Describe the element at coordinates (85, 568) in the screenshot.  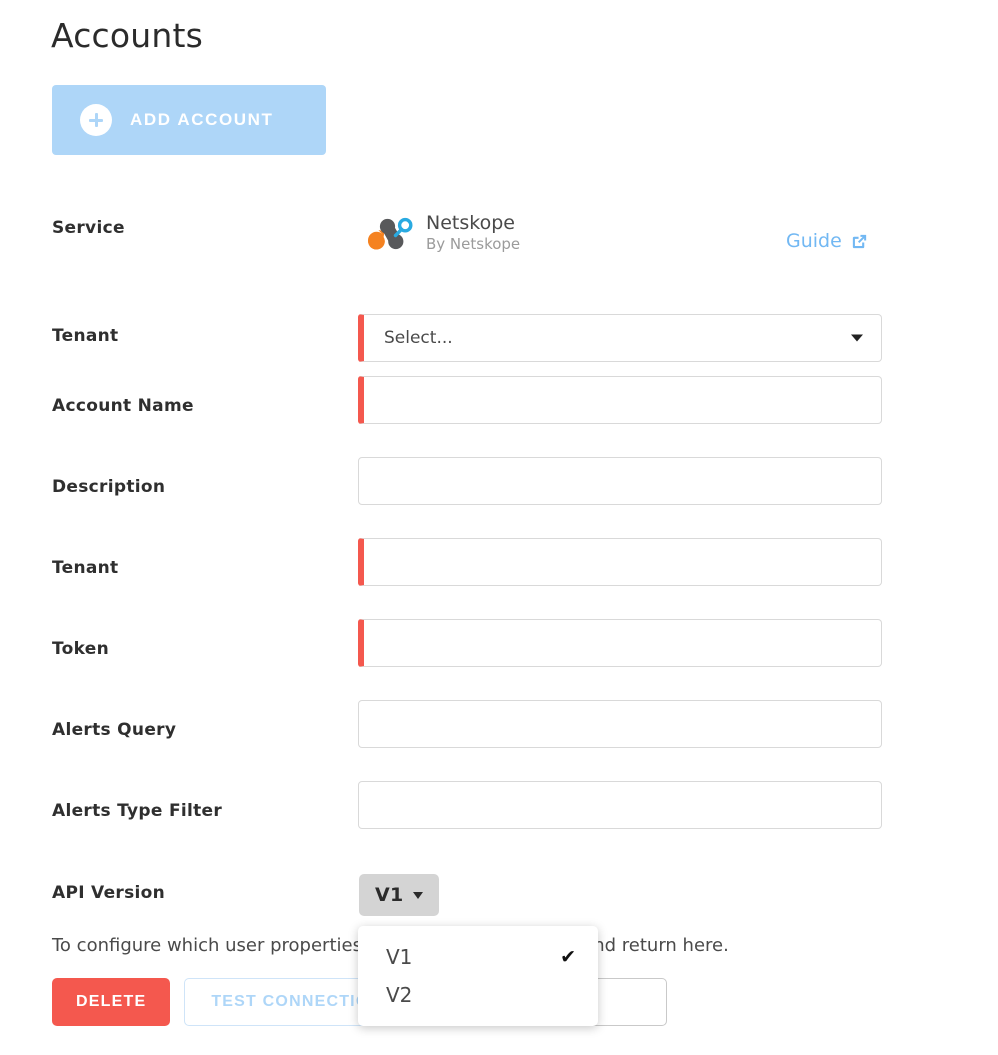
I see `field-label-tenant-text: Tenant` at that location.